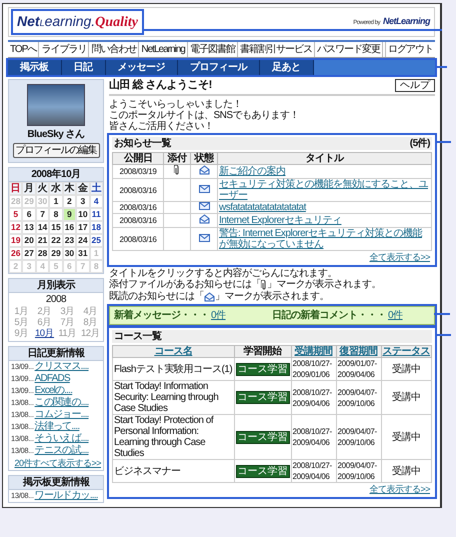  What do you see at coordinates (223, 273) in the screenshot?
I see `note-text: タイトルをクリックすると内容がごらんになれます。` at bounding box center [223, 273].